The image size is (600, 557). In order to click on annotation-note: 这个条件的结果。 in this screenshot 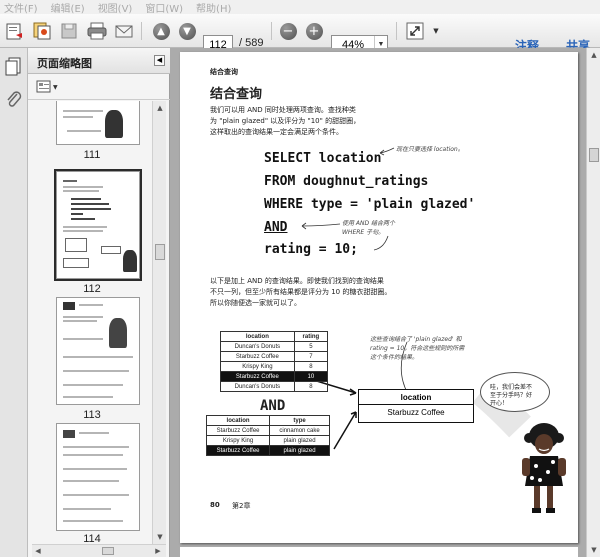, I will do `click(394, 357)`.